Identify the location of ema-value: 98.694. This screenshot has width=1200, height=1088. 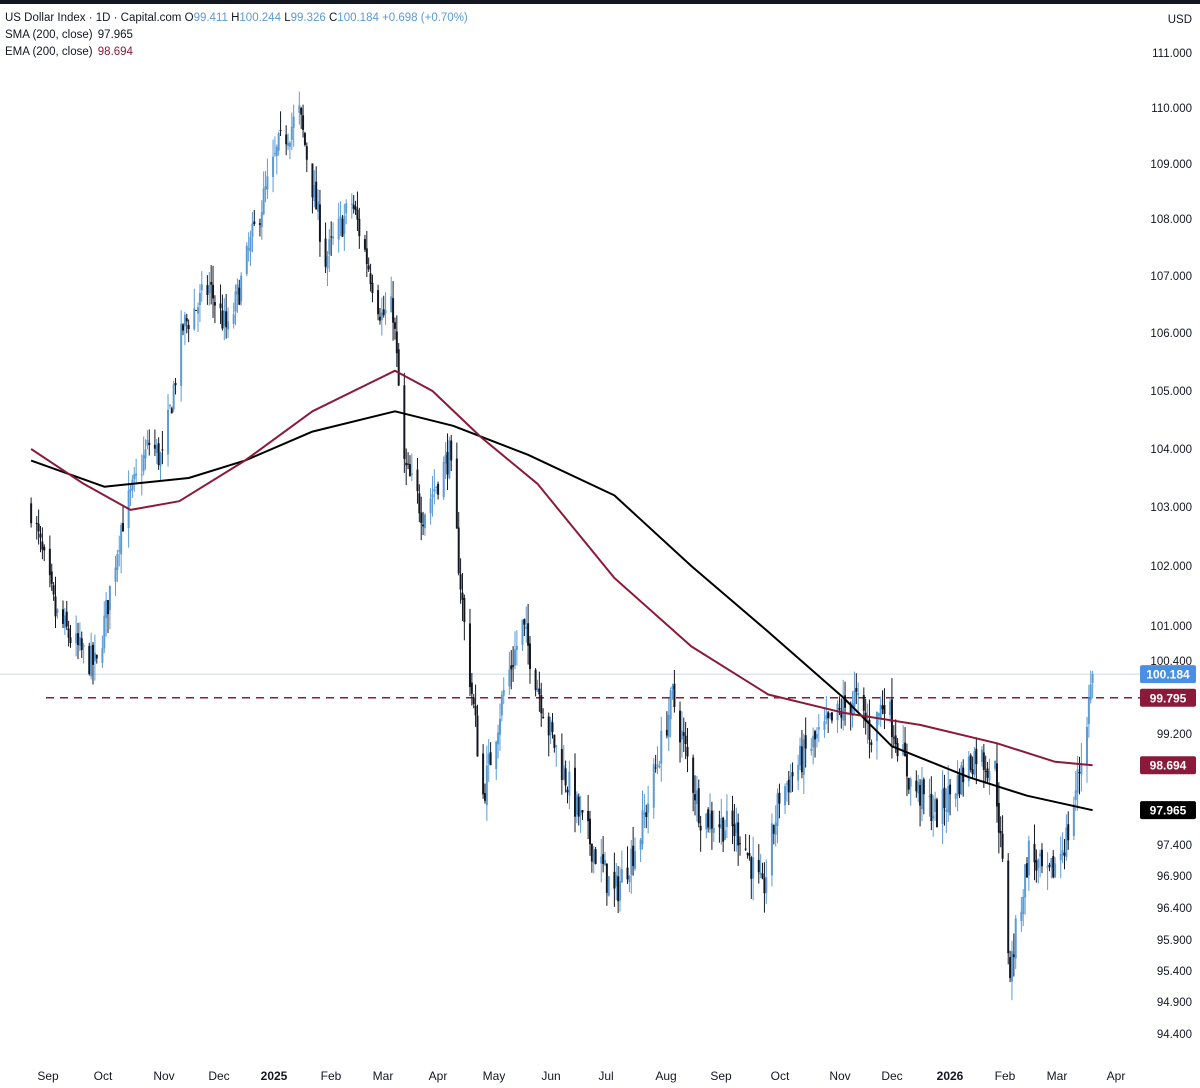
(115, 52).